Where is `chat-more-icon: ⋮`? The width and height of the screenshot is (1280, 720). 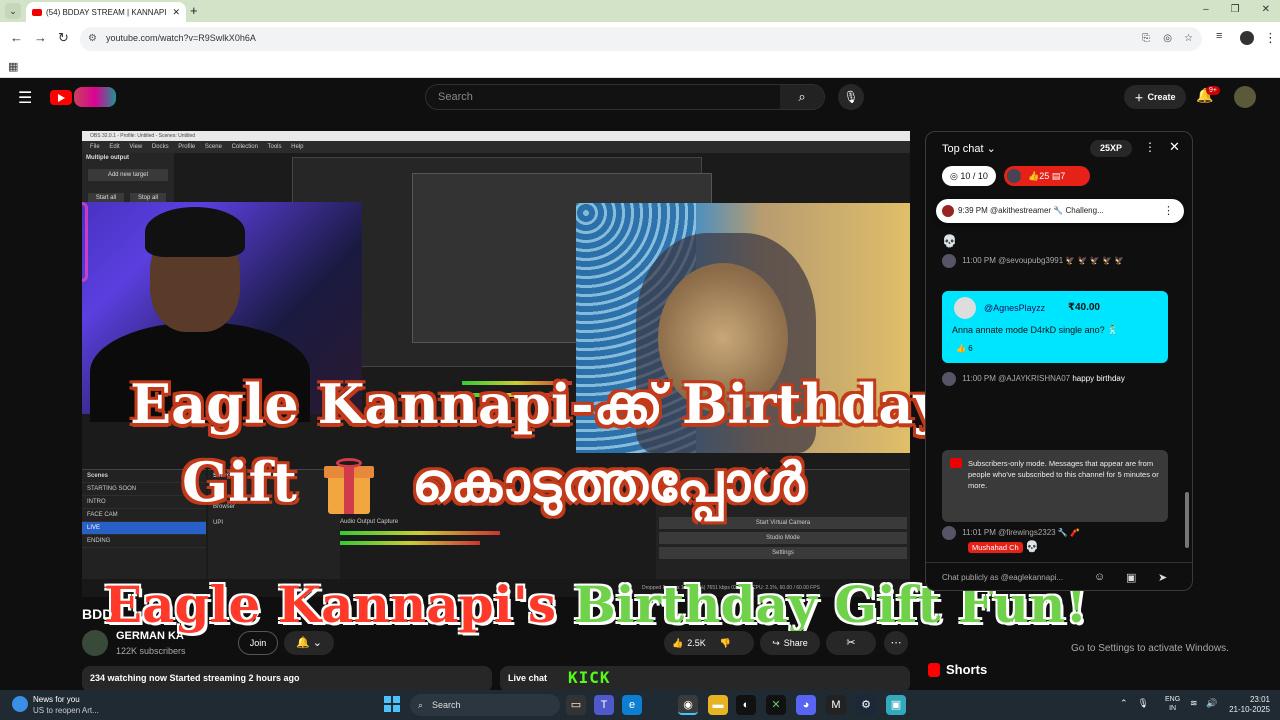
chat-more-icon: ⋮ is located at coordinates (1150, 147).